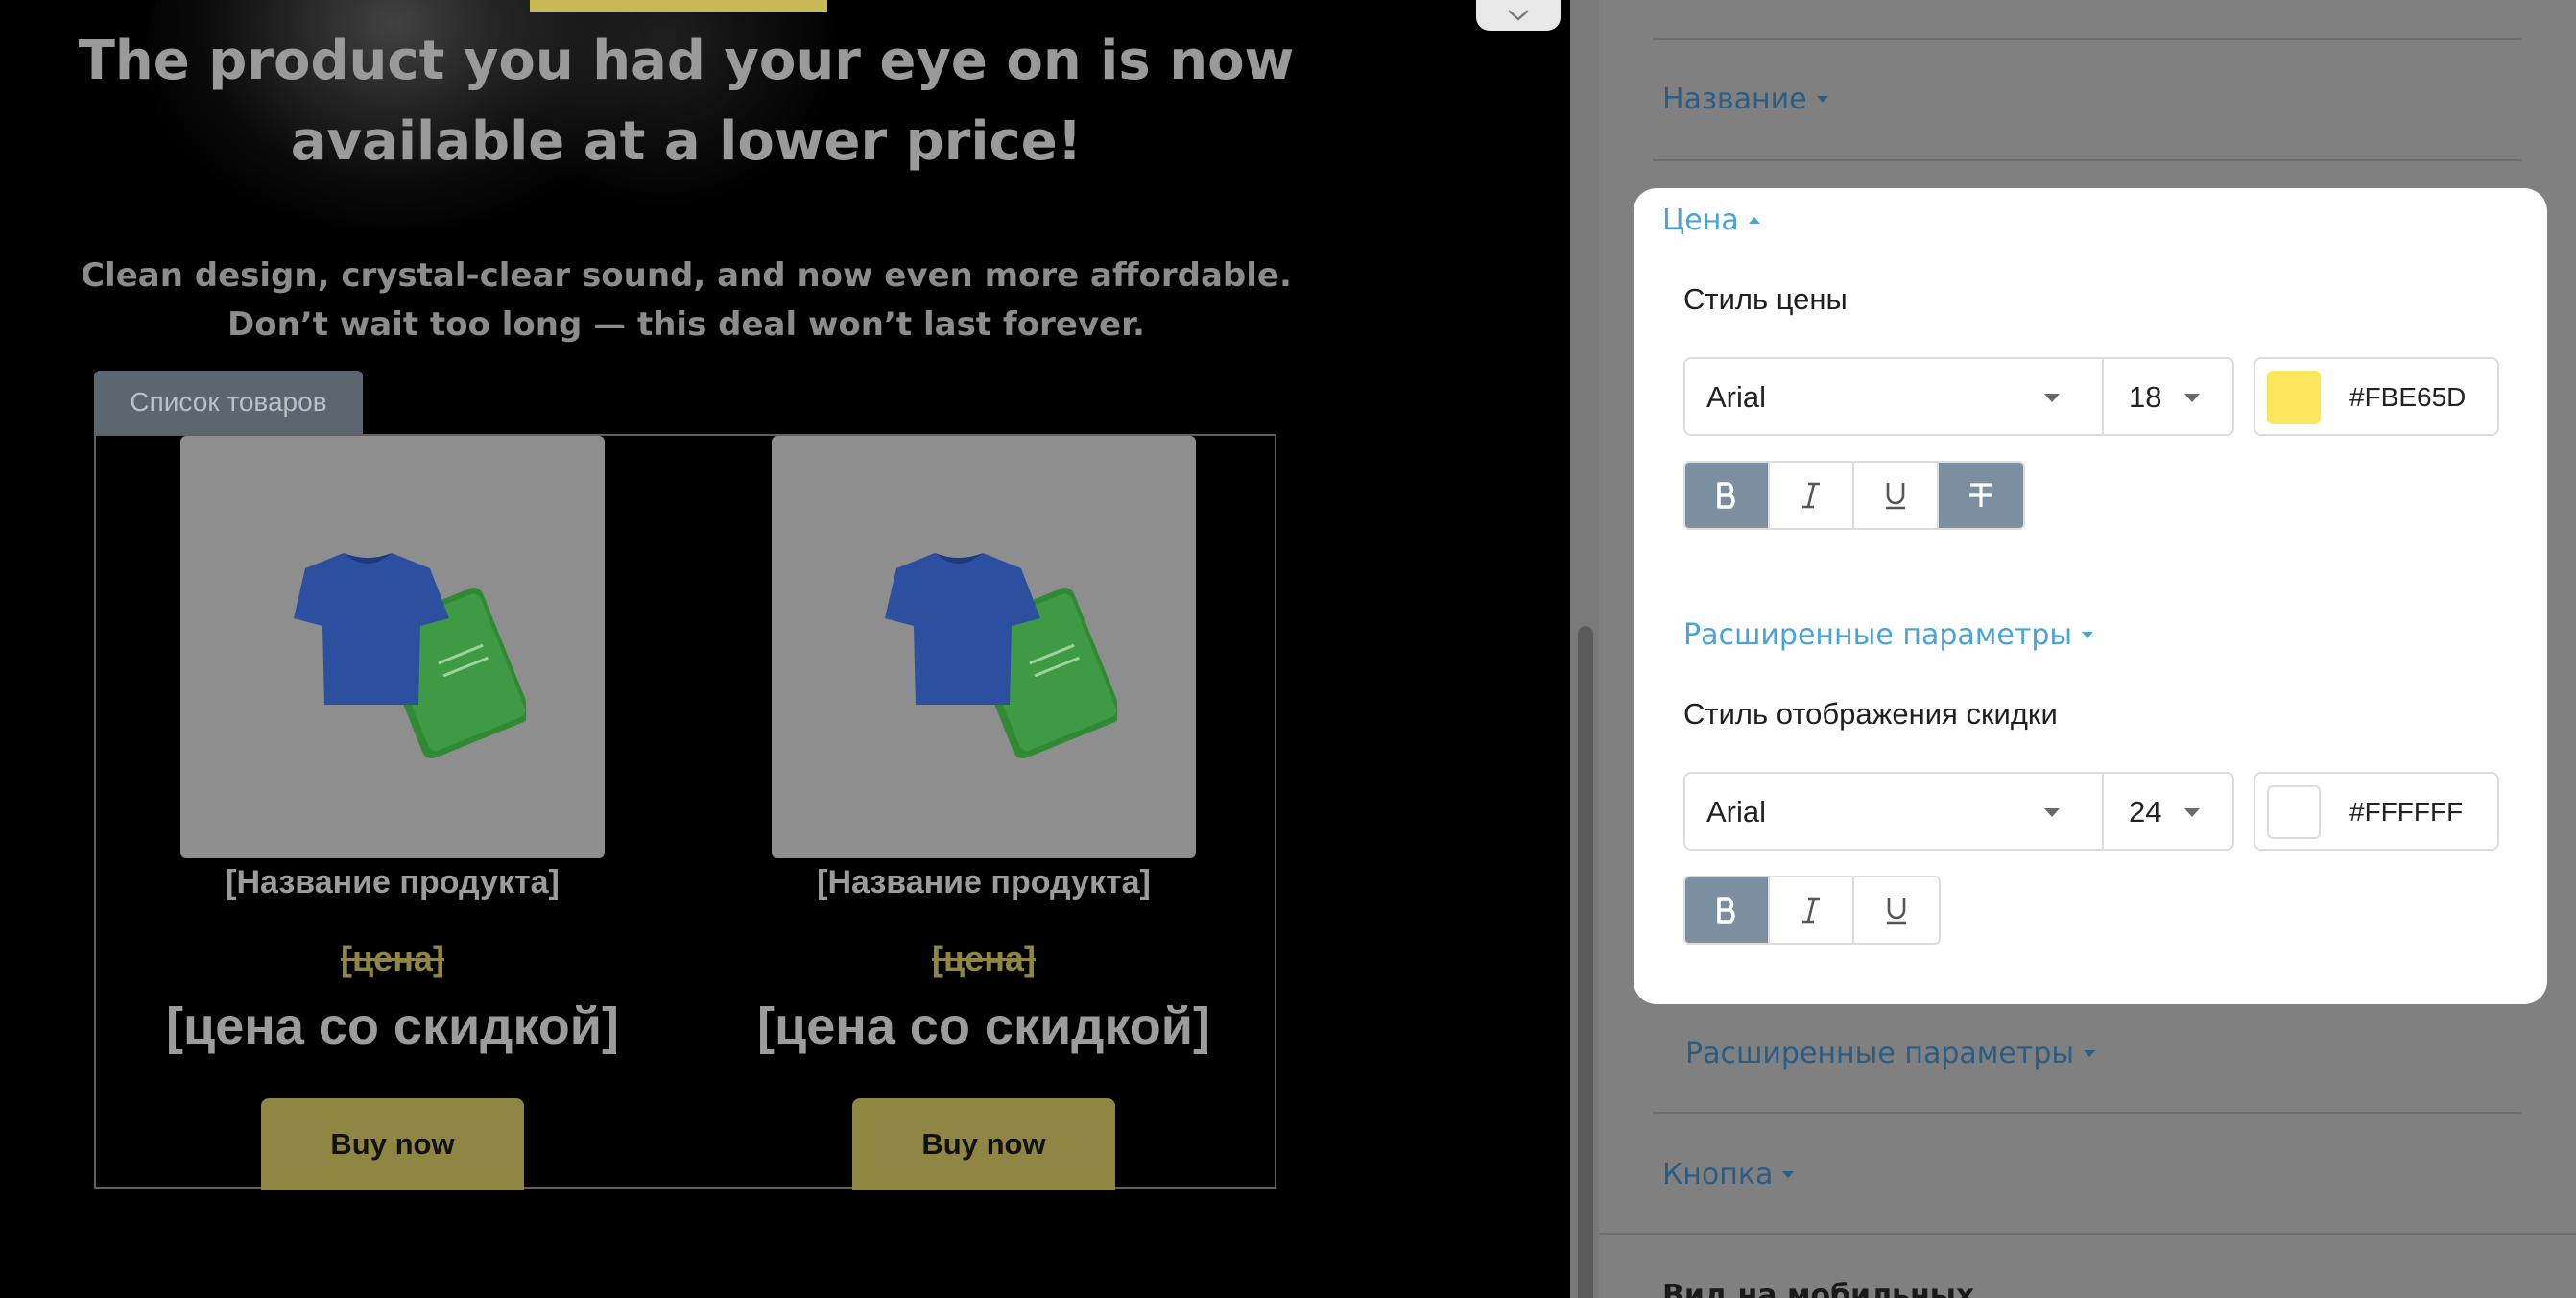 This screenshot has height=1298, width=2576. I want to click on strikethrough-icon, so click(1981, 495).